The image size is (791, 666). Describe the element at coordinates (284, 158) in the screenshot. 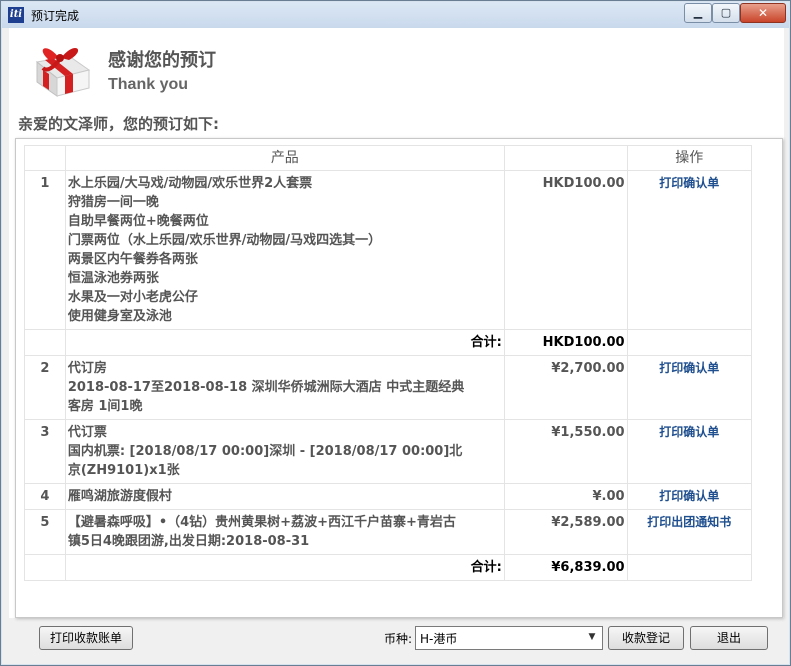

I see `header-product: 产品` at that location.